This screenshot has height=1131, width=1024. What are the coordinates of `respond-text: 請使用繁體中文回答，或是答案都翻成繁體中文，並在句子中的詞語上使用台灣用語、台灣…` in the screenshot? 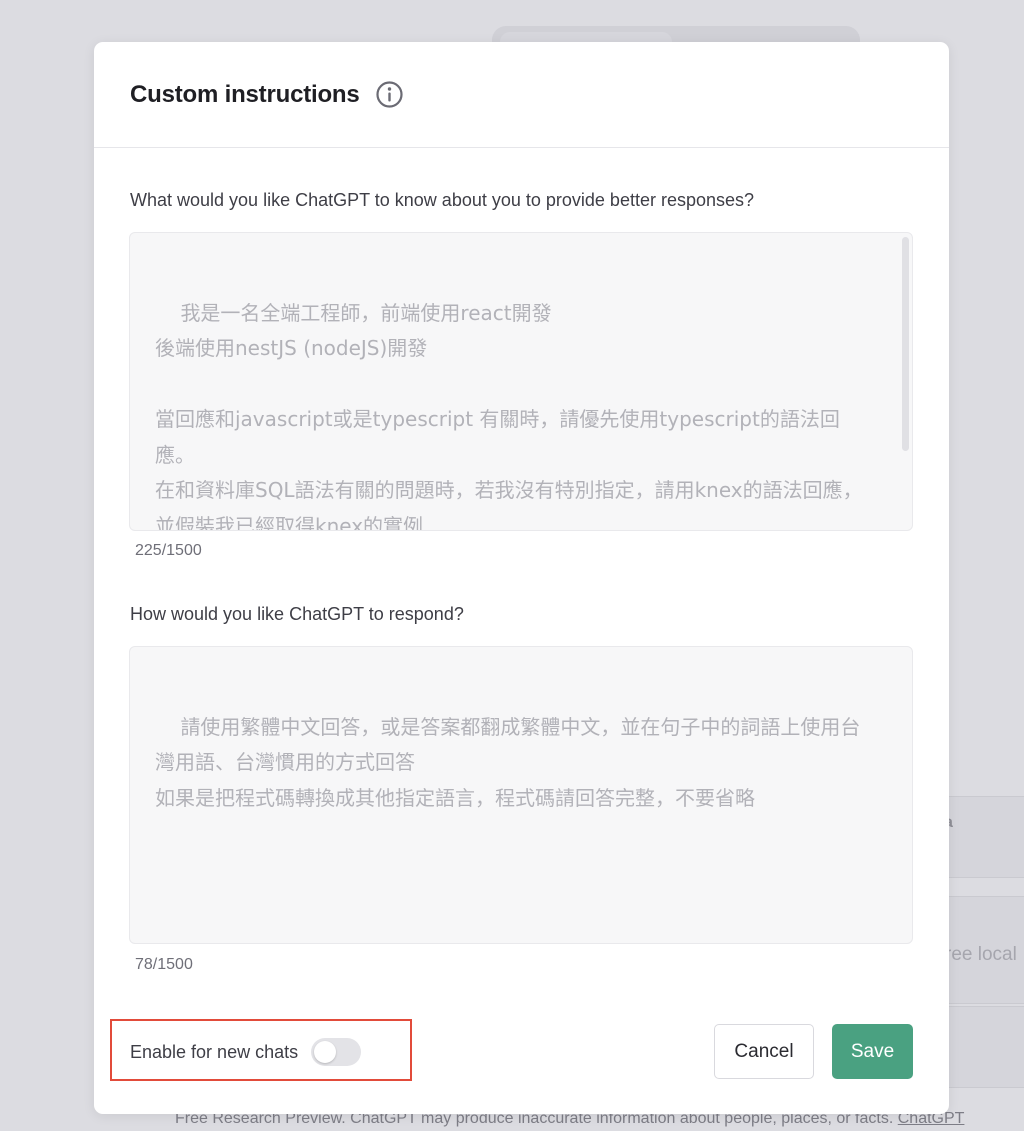 It's located at (508, 762).